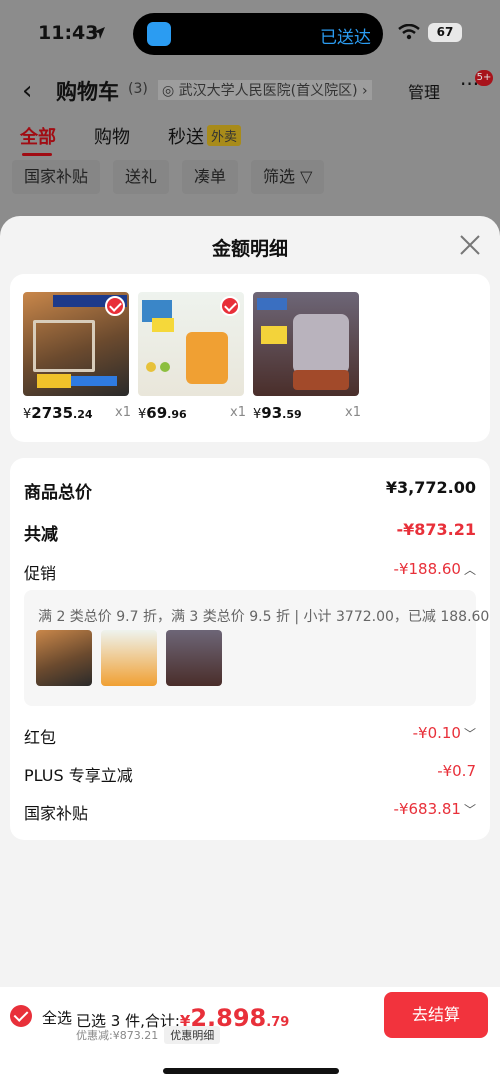  What do you see at coordinates (57, 1017) in the screenshot?
I see `select-all-label: 全选` at bounding box center [57, 1017].